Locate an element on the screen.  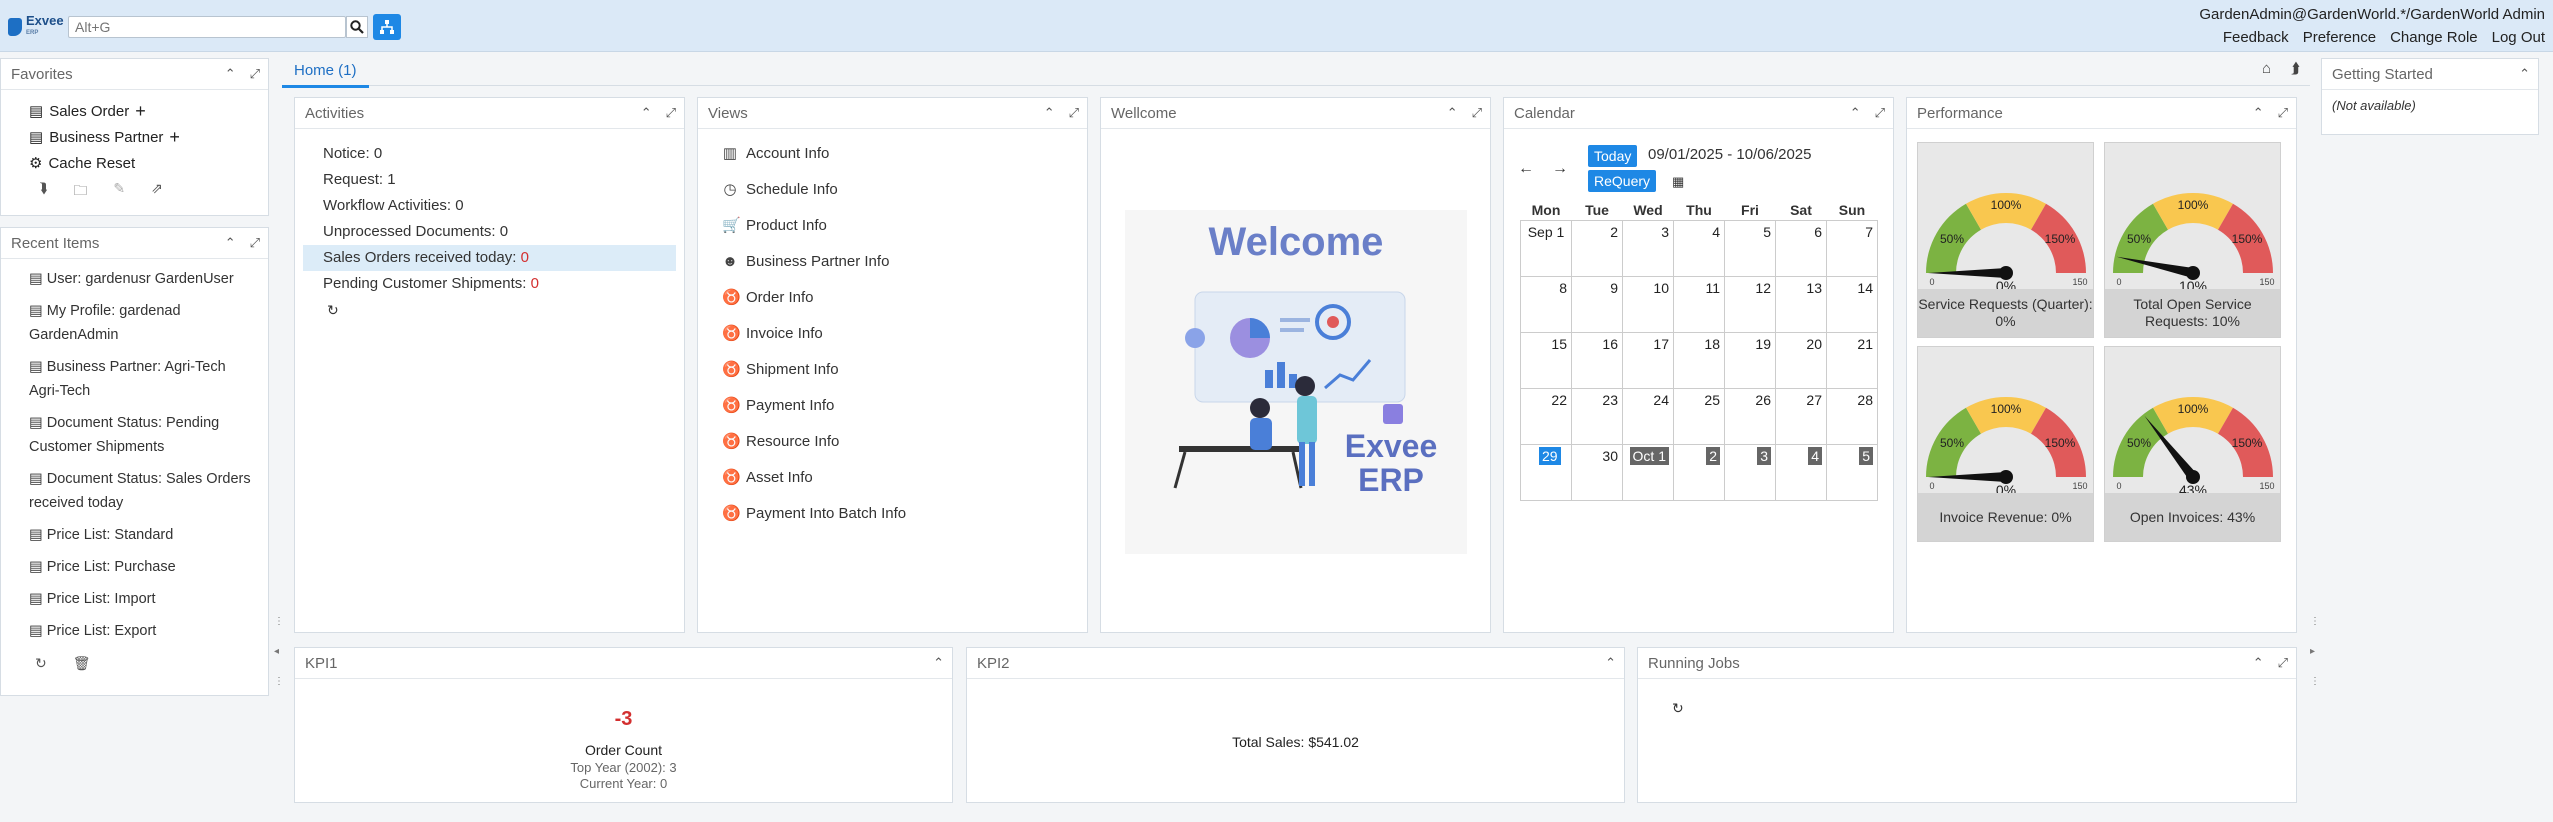
view-order-info: ♉ Order Info is located at coordinates (892, 297).